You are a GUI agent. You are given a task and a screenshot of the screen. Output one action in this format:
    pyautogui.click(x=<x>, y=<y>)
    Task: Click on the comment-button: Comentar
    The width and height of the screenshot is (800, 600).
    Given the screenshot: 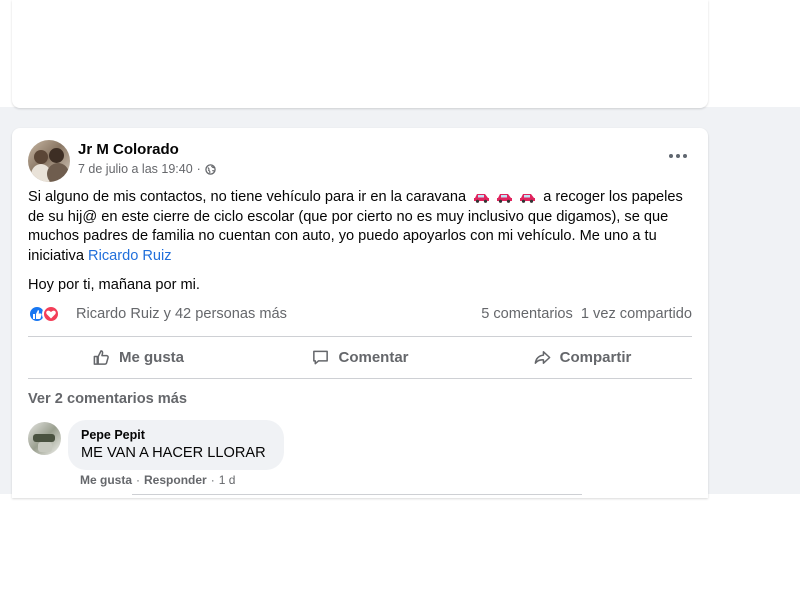 What is the action you would take?
    pyautogui.click(x=360, y=357)
    